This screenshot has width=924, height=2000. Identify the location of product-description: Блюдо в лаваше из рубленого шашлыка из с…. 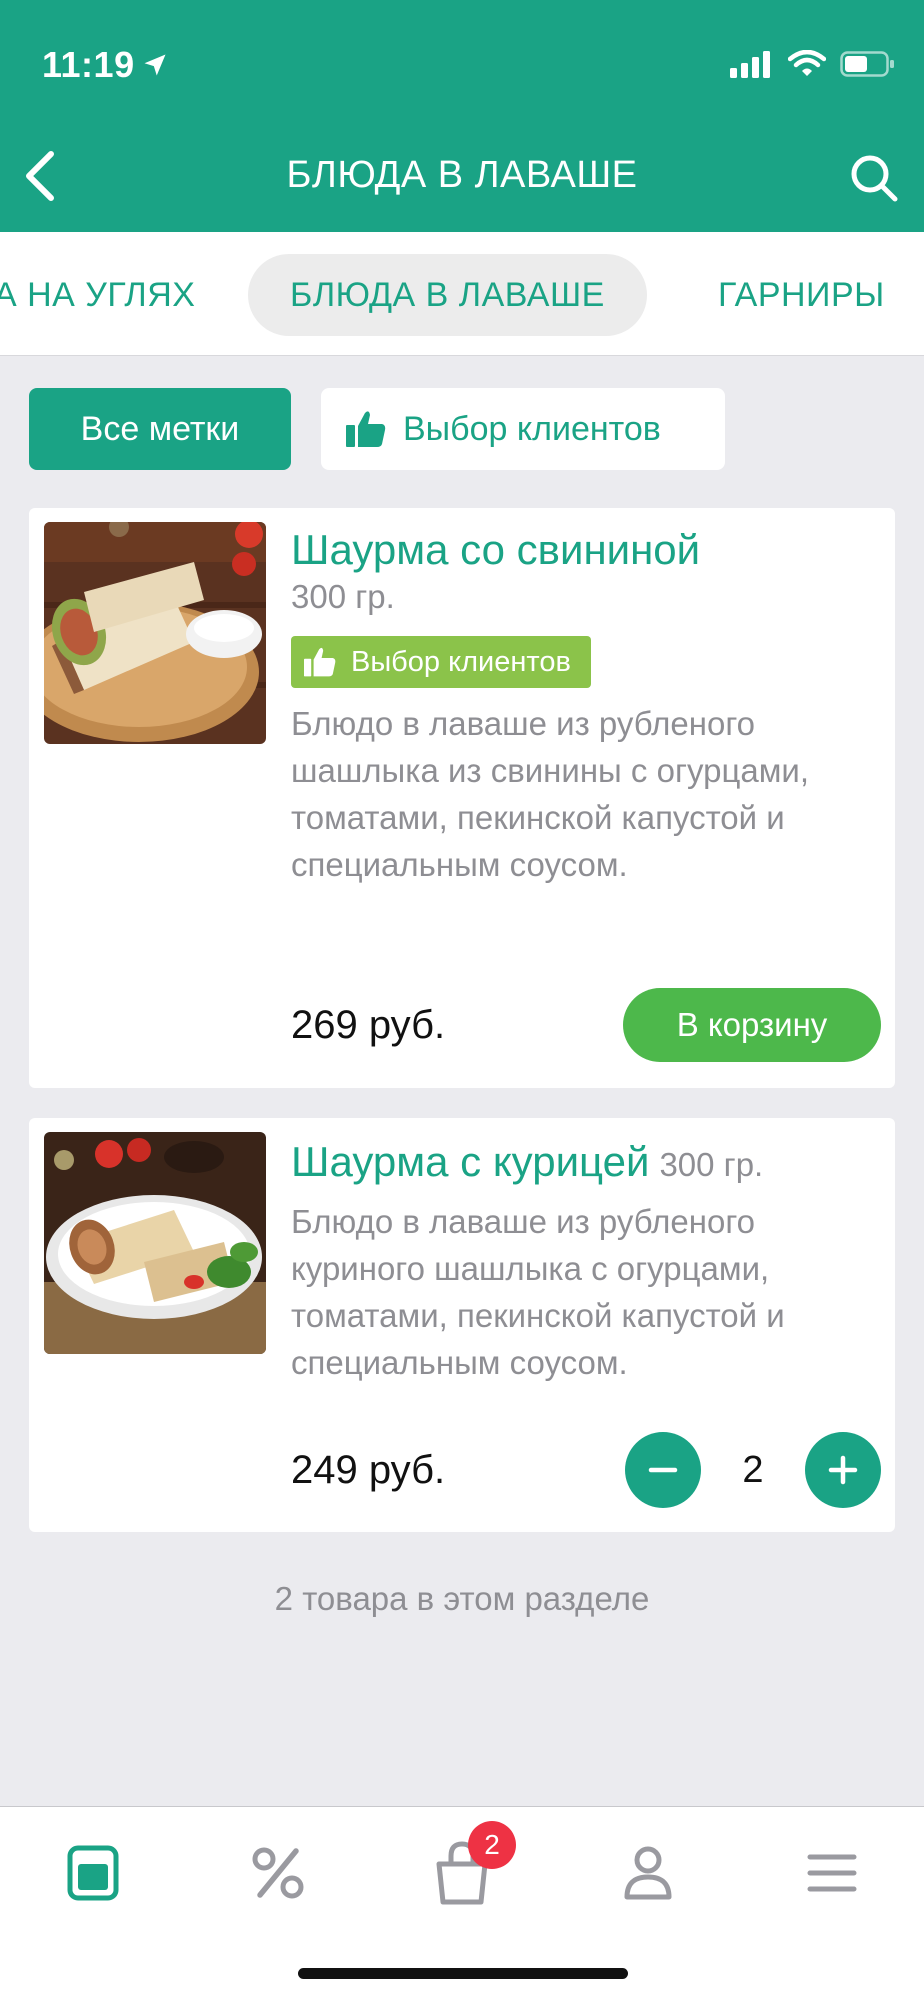
(550, 794).